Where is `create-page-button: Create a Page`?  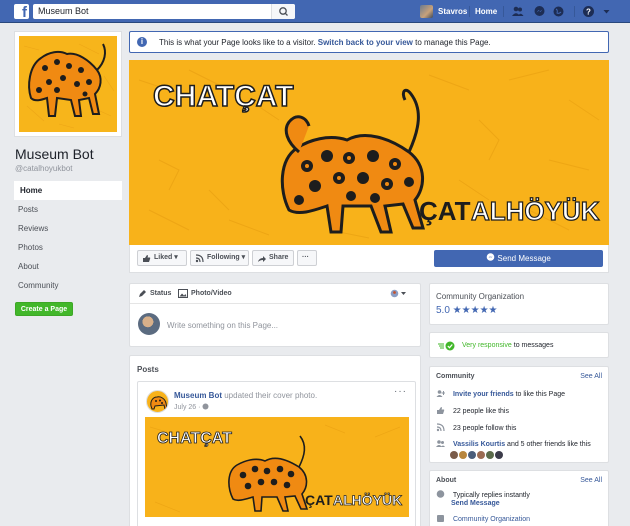 create-page-button: Create a Page is located at coordinates (44, 309).